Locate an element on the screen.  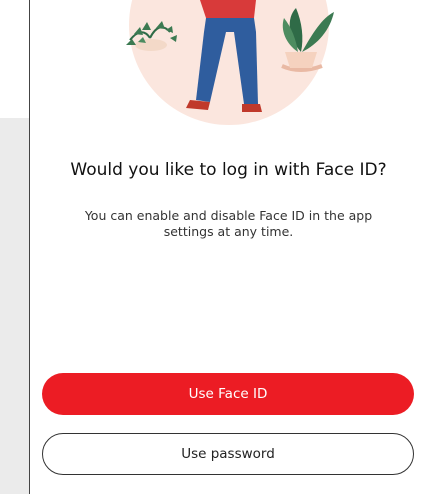
use-password-button: Use password is located at coordinates (228, 454).